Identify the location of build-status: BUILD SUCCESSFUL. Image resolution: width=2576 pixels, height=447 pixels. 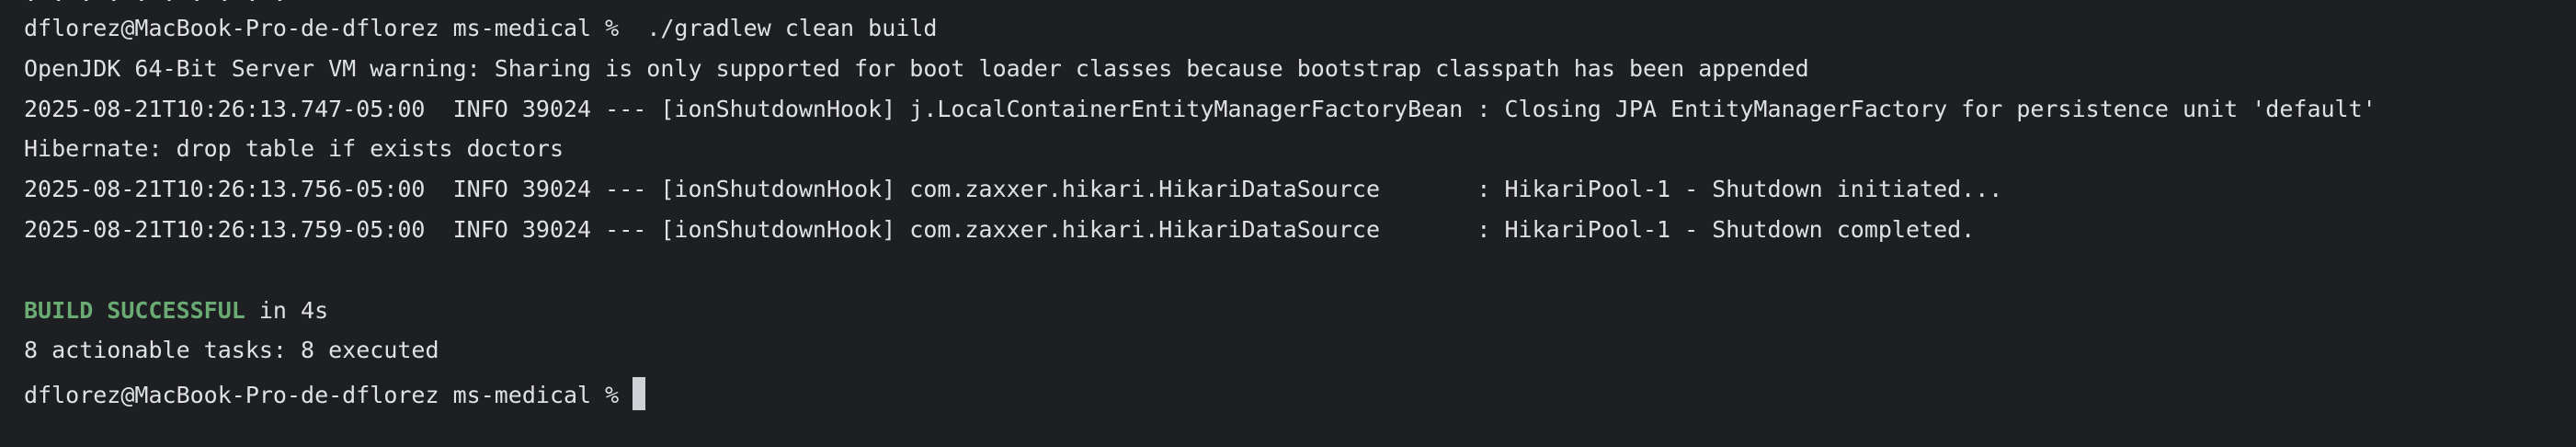
(134, 310).